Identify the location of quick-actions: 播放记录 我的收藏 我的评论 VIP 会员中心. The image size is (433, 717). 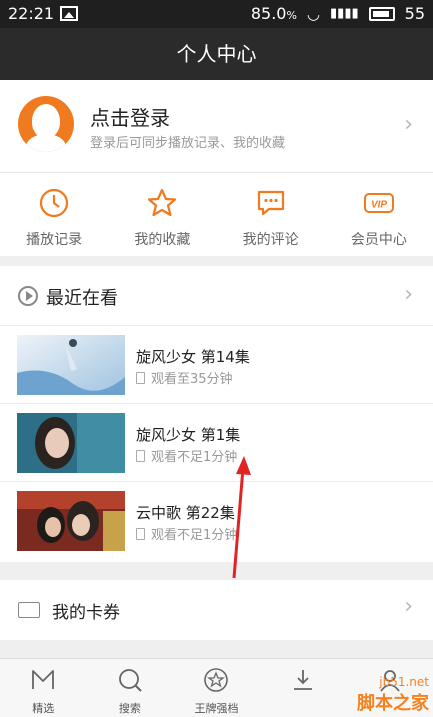
(216, 214).